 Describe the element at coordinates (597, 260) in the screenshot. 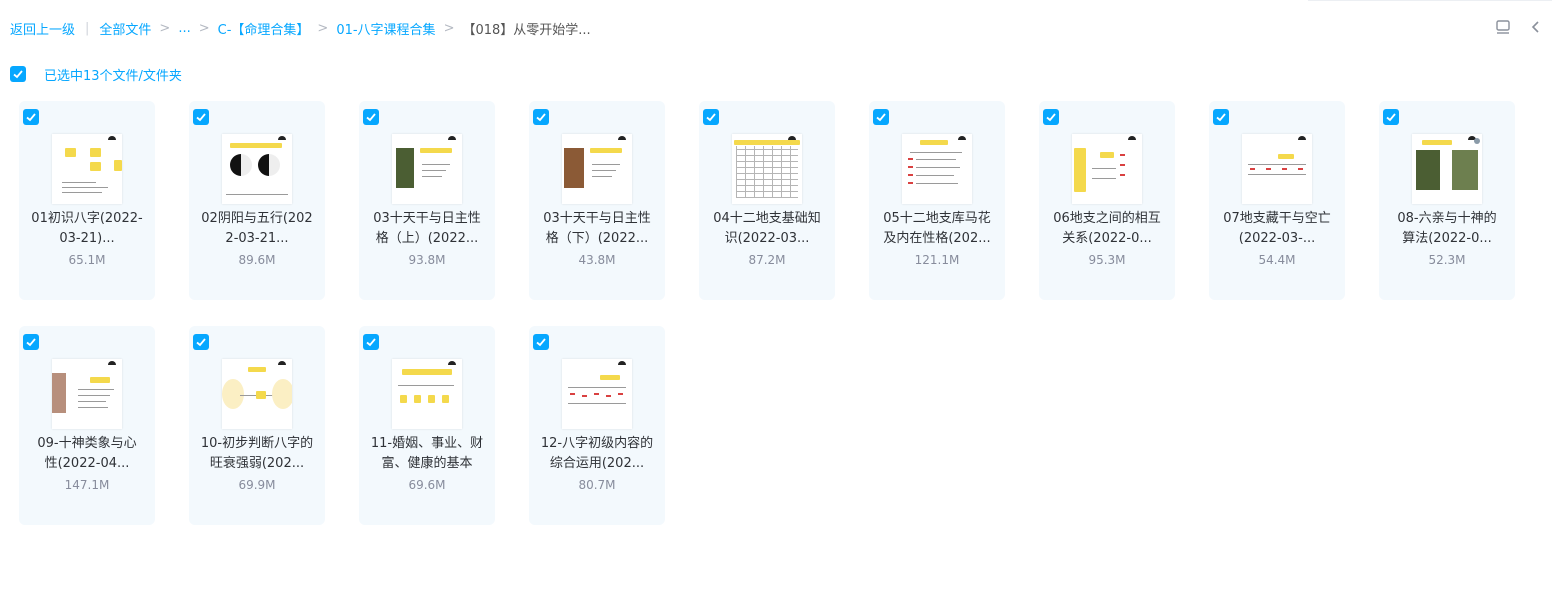

I see `file-size: 43.8M` at that location.